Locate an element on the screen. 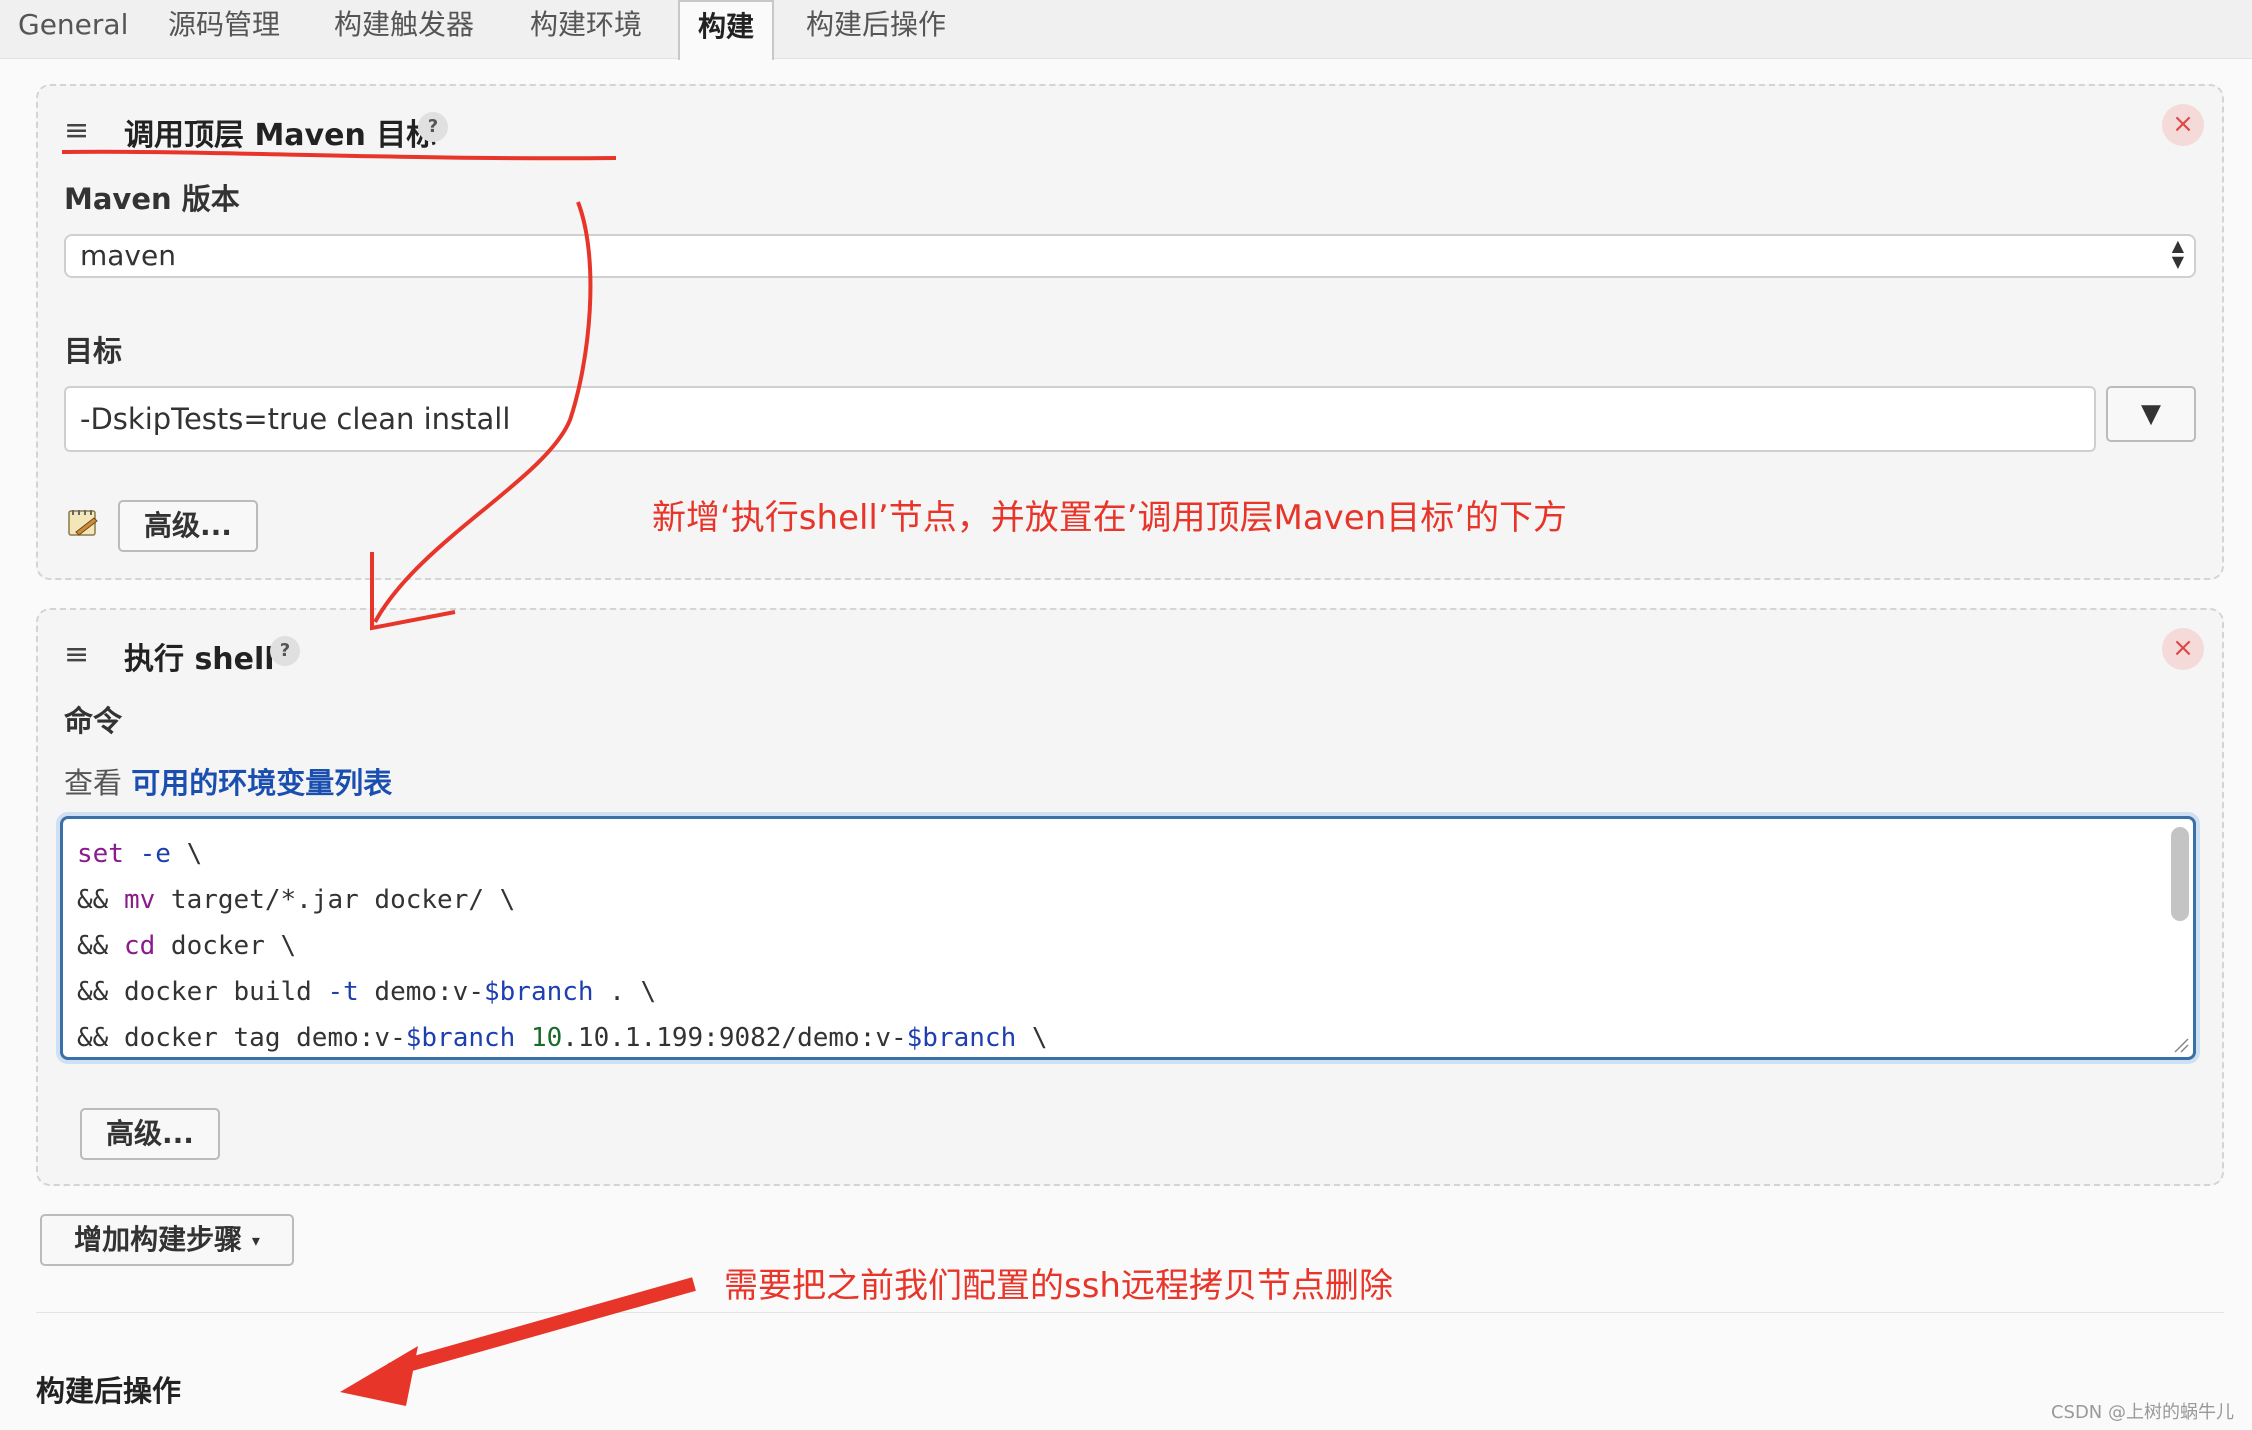 This screenshot has height=1430, width=2252. code-line-3: && cd docker \ is located at coordinates (187, 946).